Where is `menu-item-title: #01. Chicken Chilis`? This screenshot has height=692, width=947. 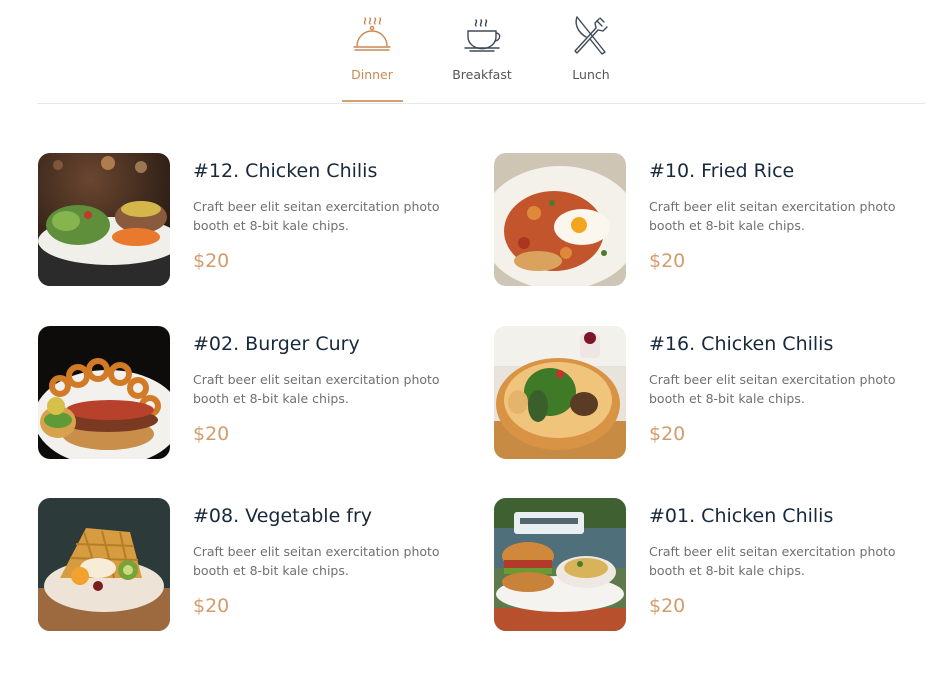 menu-item-title: #01. Chicken Chilis is located at coordinates (741, 516).